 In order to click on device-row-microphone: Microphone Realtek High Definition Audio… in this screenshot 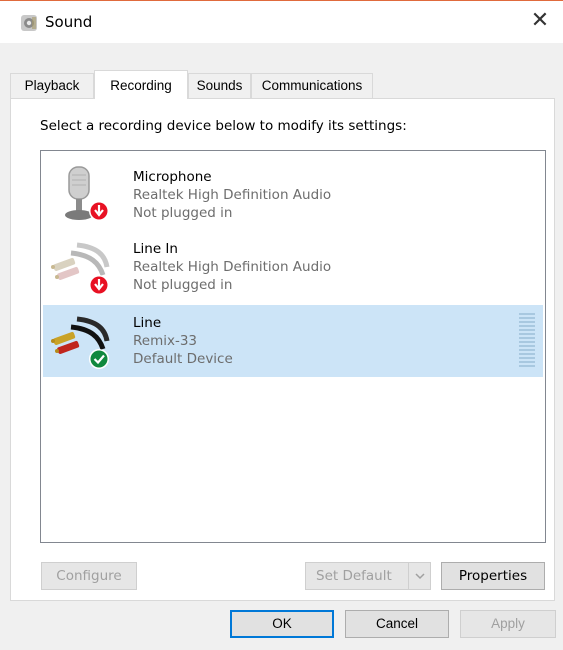, I will do `click(293, 195)`.